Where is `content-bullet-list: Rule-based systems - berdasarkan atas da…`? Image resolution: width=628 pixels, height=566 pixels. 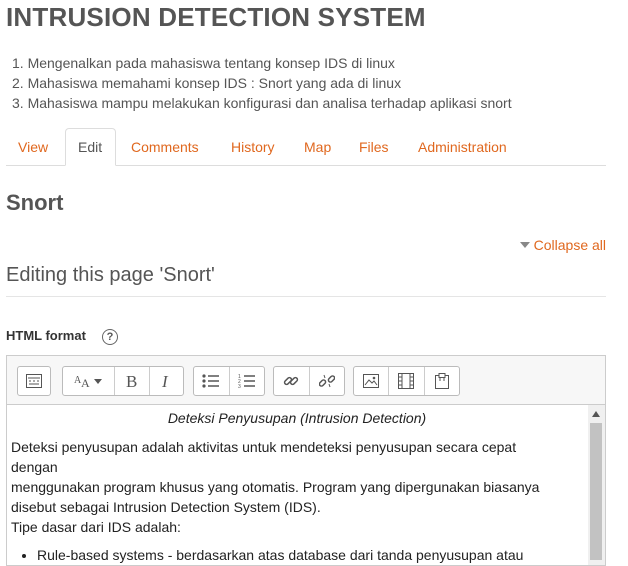 content-bullet-list: Rule-based systems - berdasarkan atas da… is located at coordinates (297, 555).